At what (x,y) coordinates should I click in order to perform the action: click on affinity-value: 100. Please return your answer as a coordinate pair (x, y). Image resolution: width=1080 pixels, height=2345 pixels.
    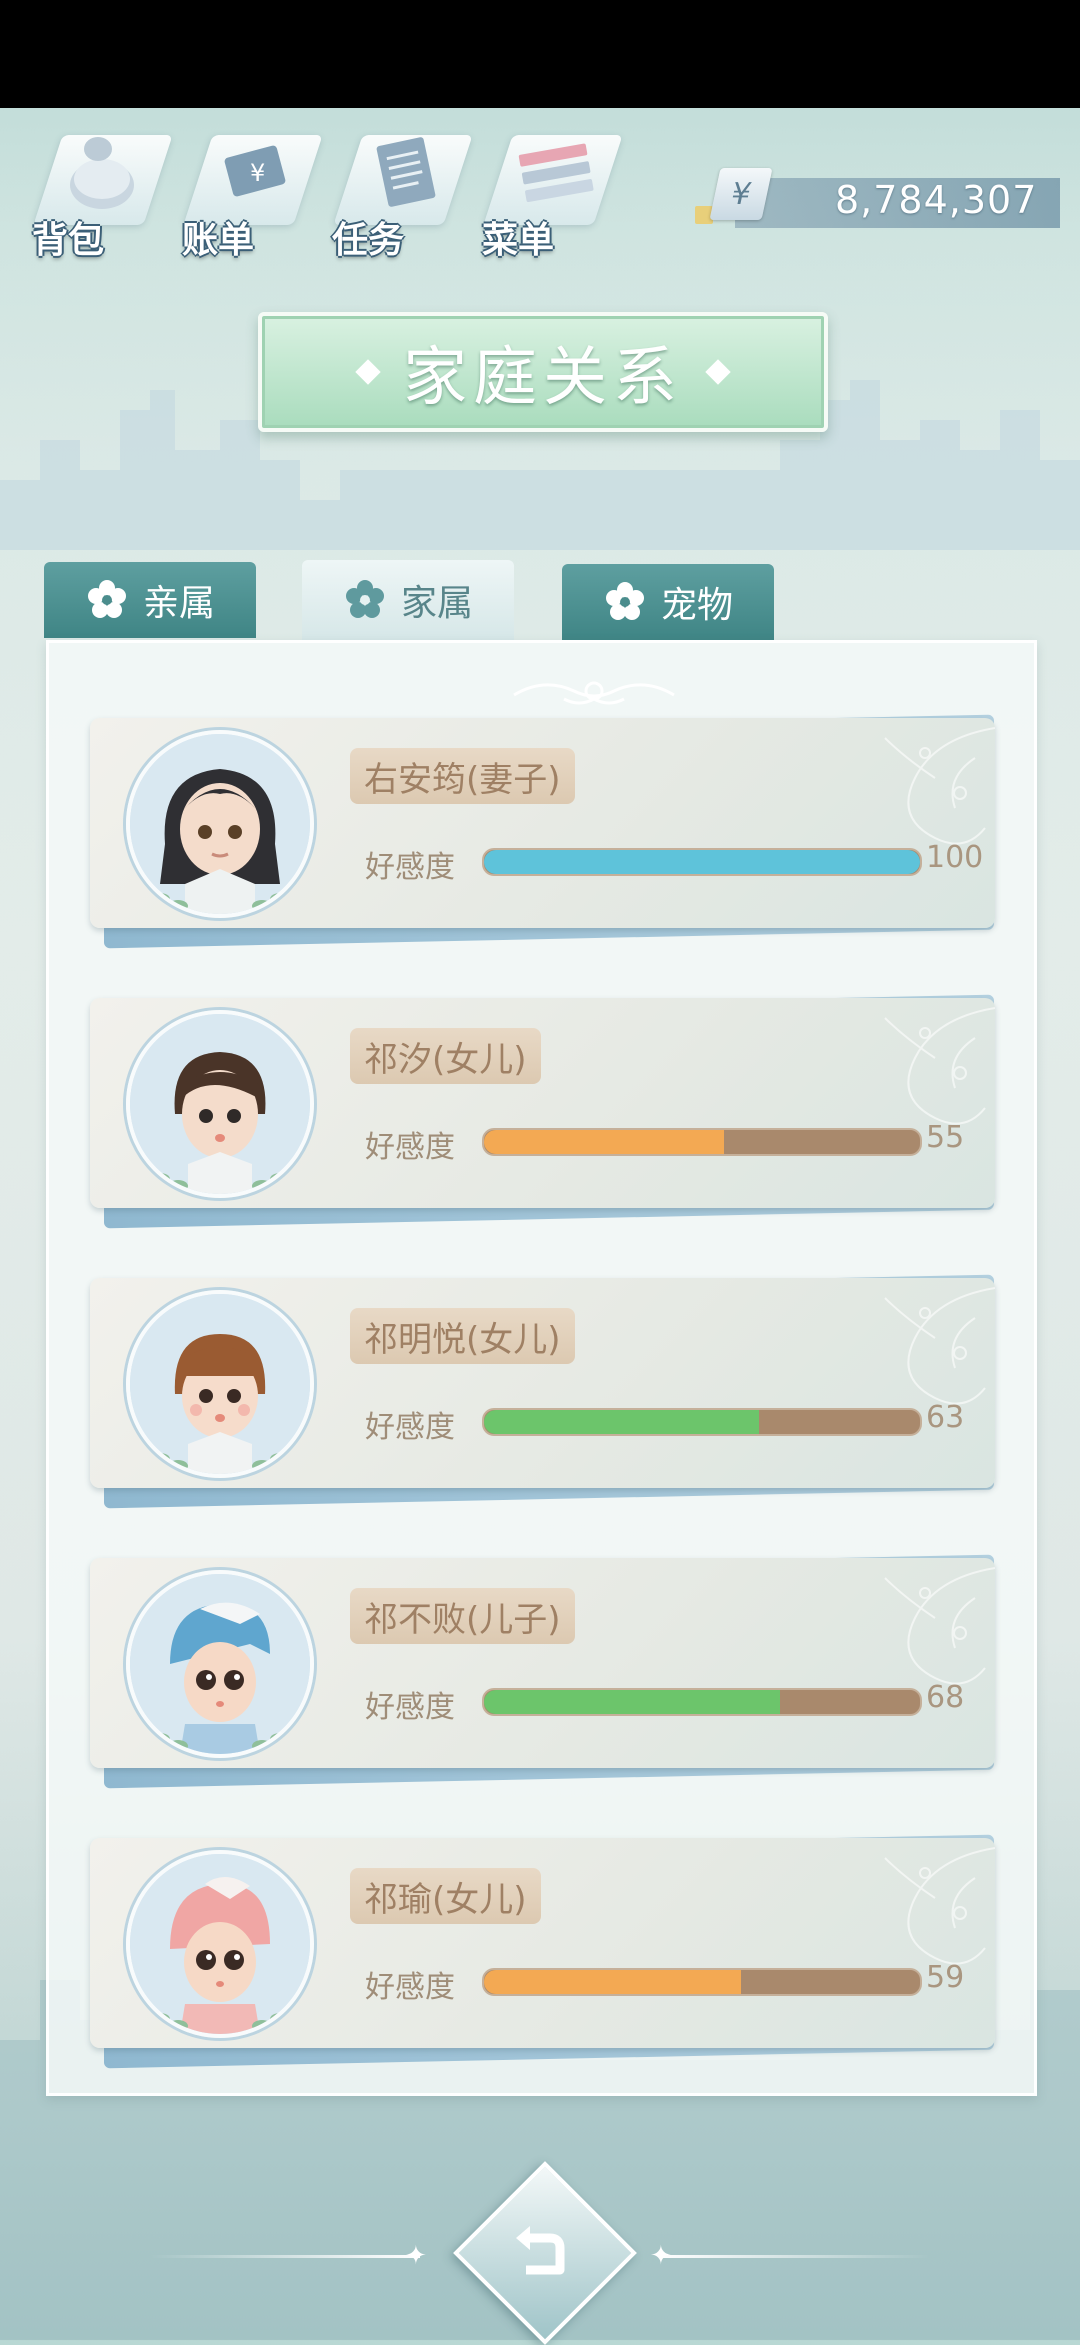
    Looking at the image, I should click on (955, 857).